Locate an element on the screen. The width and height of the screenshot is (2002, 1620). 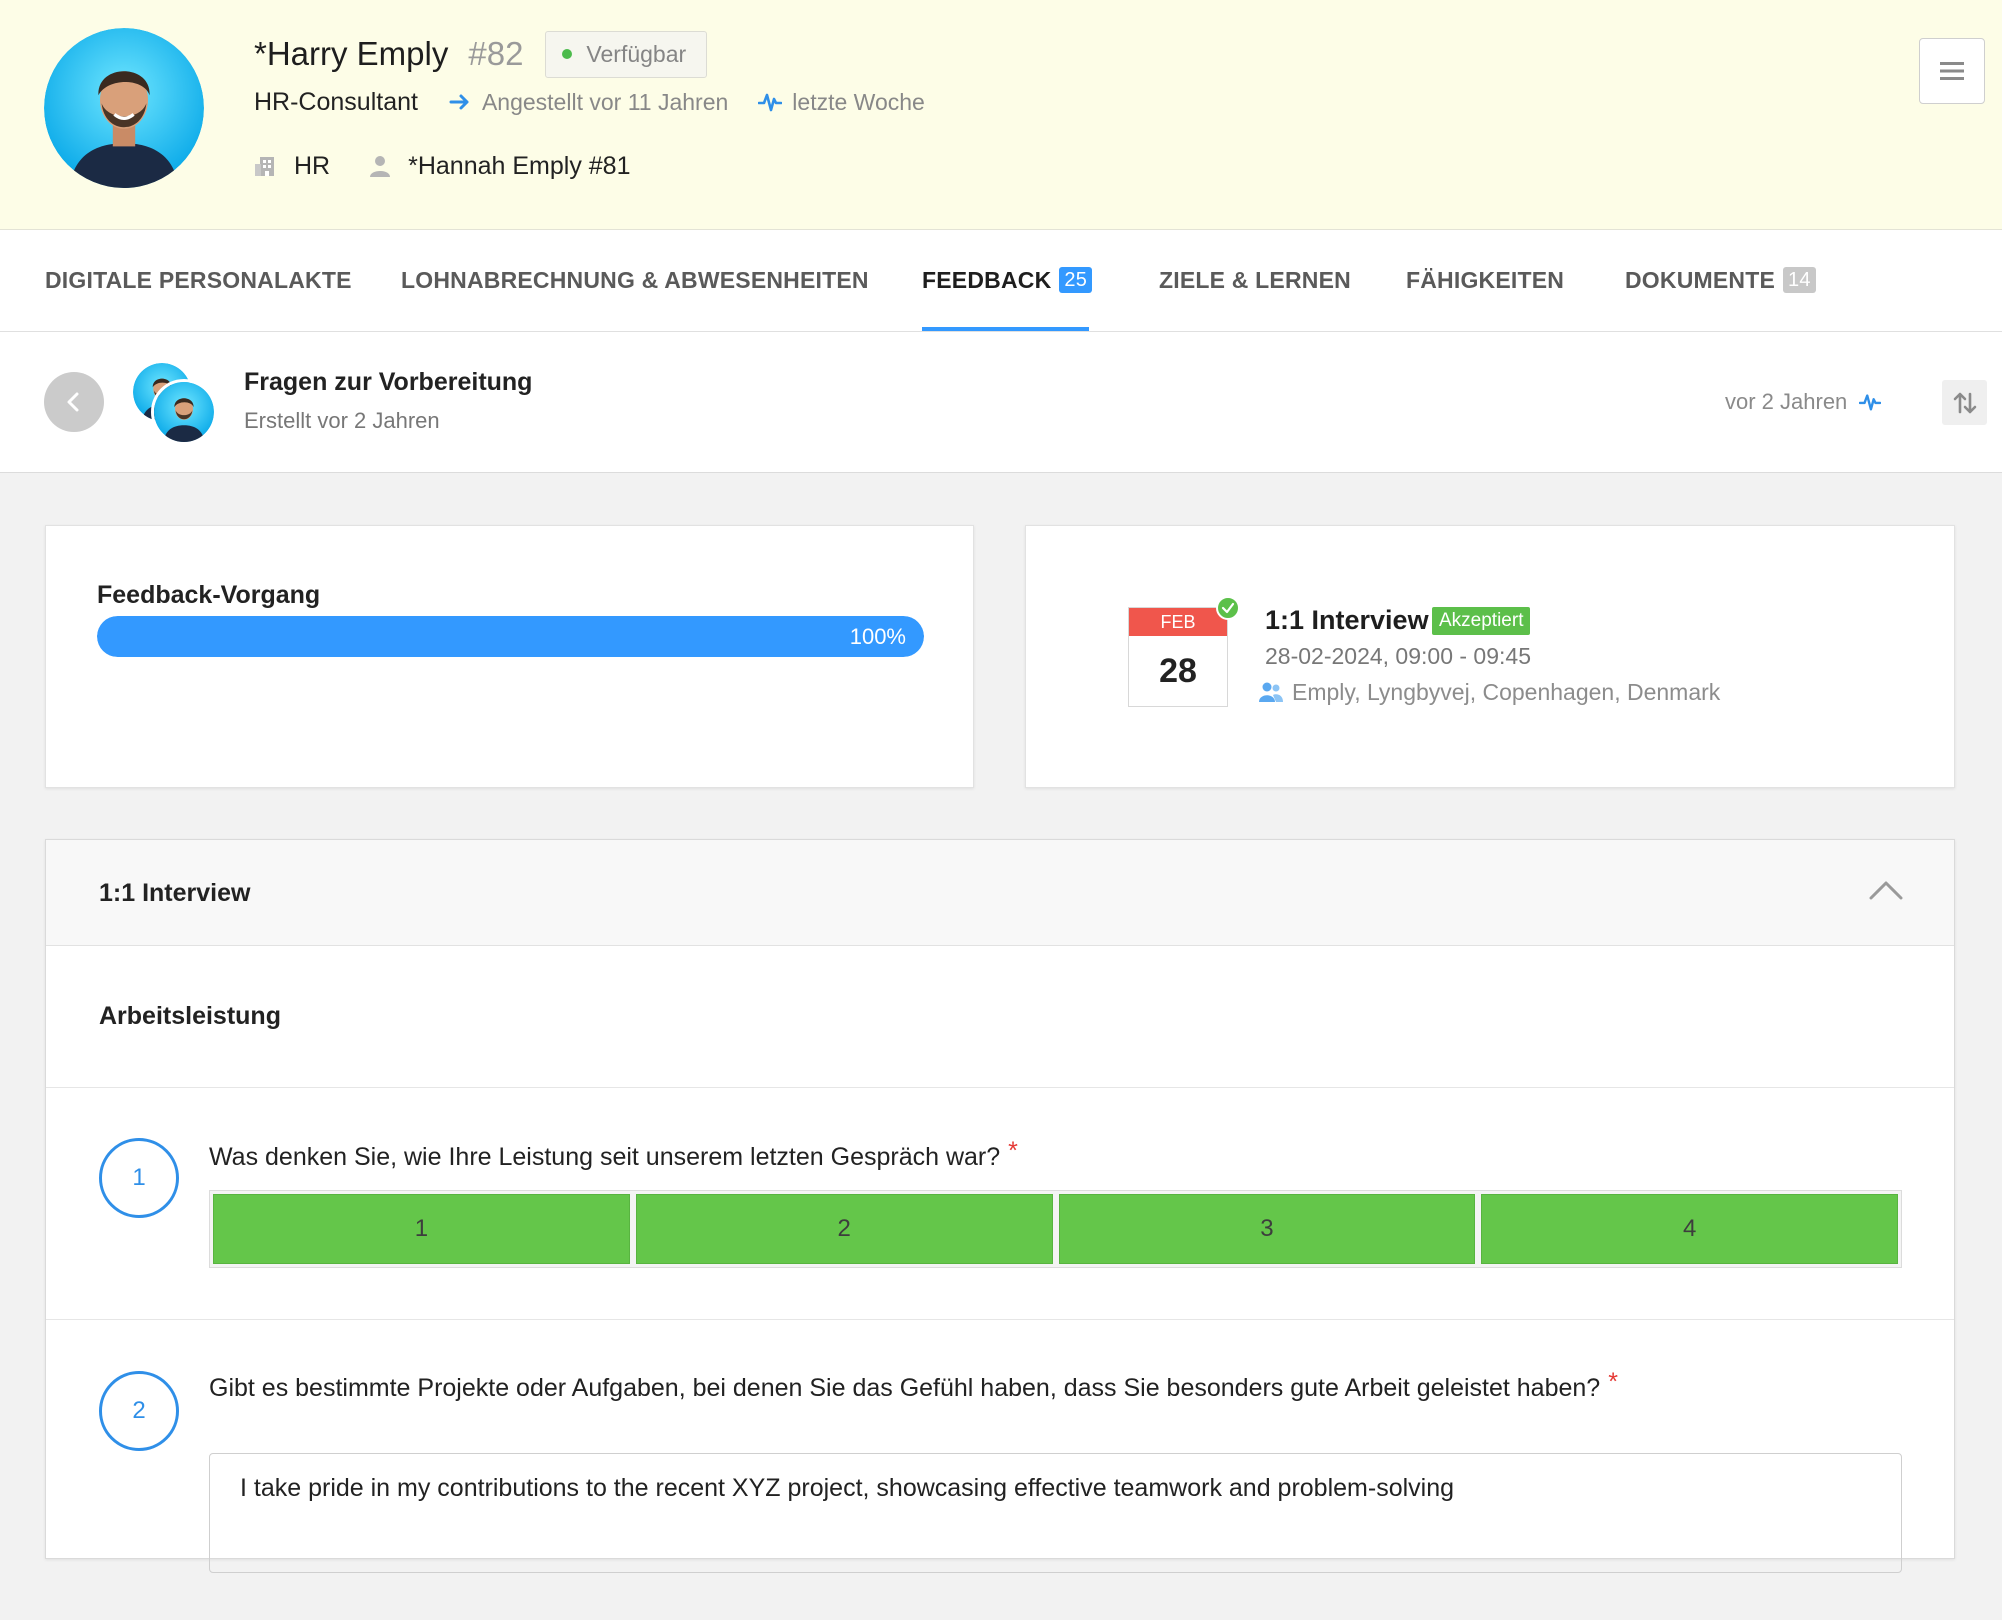
tab-label: DOKUMENTE is located at coordinates (1700, 279).